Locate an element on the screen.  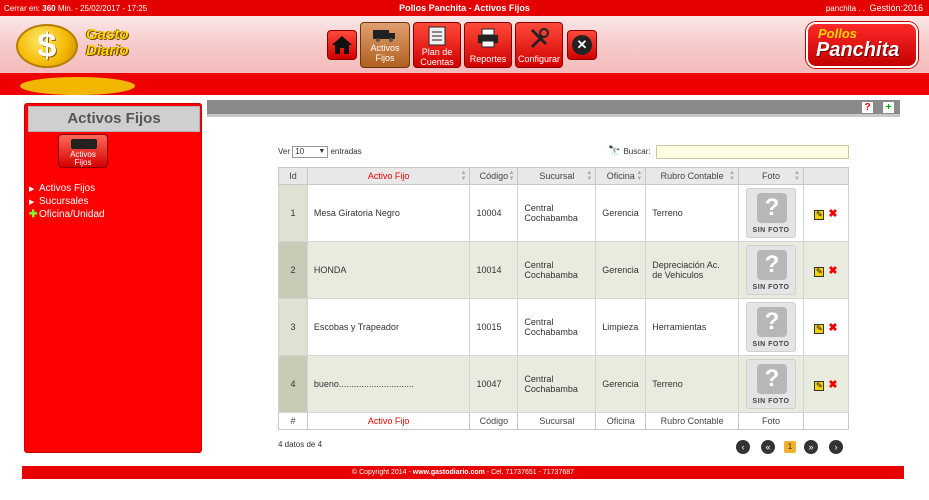
activos-fijos-button: Activos Fijos is located at coordinates (385, 45).